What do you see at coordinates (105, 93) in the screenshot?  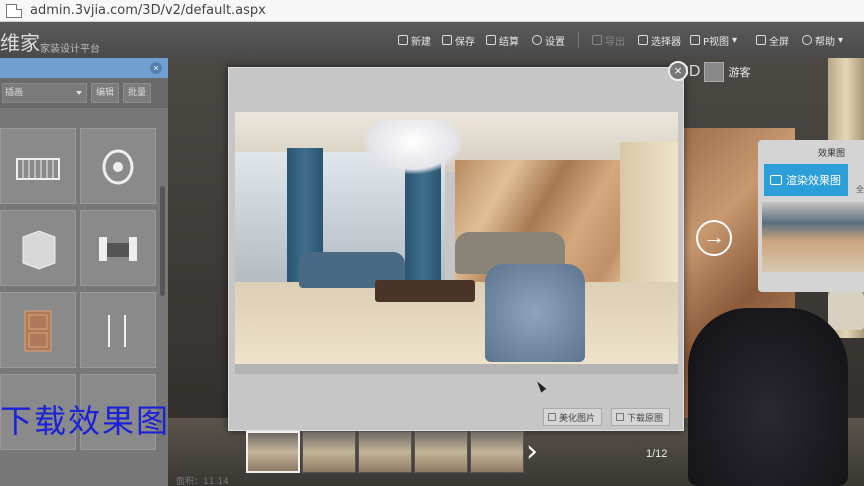 I see `edit-button: 编辑` at bounding box center [105, 93].